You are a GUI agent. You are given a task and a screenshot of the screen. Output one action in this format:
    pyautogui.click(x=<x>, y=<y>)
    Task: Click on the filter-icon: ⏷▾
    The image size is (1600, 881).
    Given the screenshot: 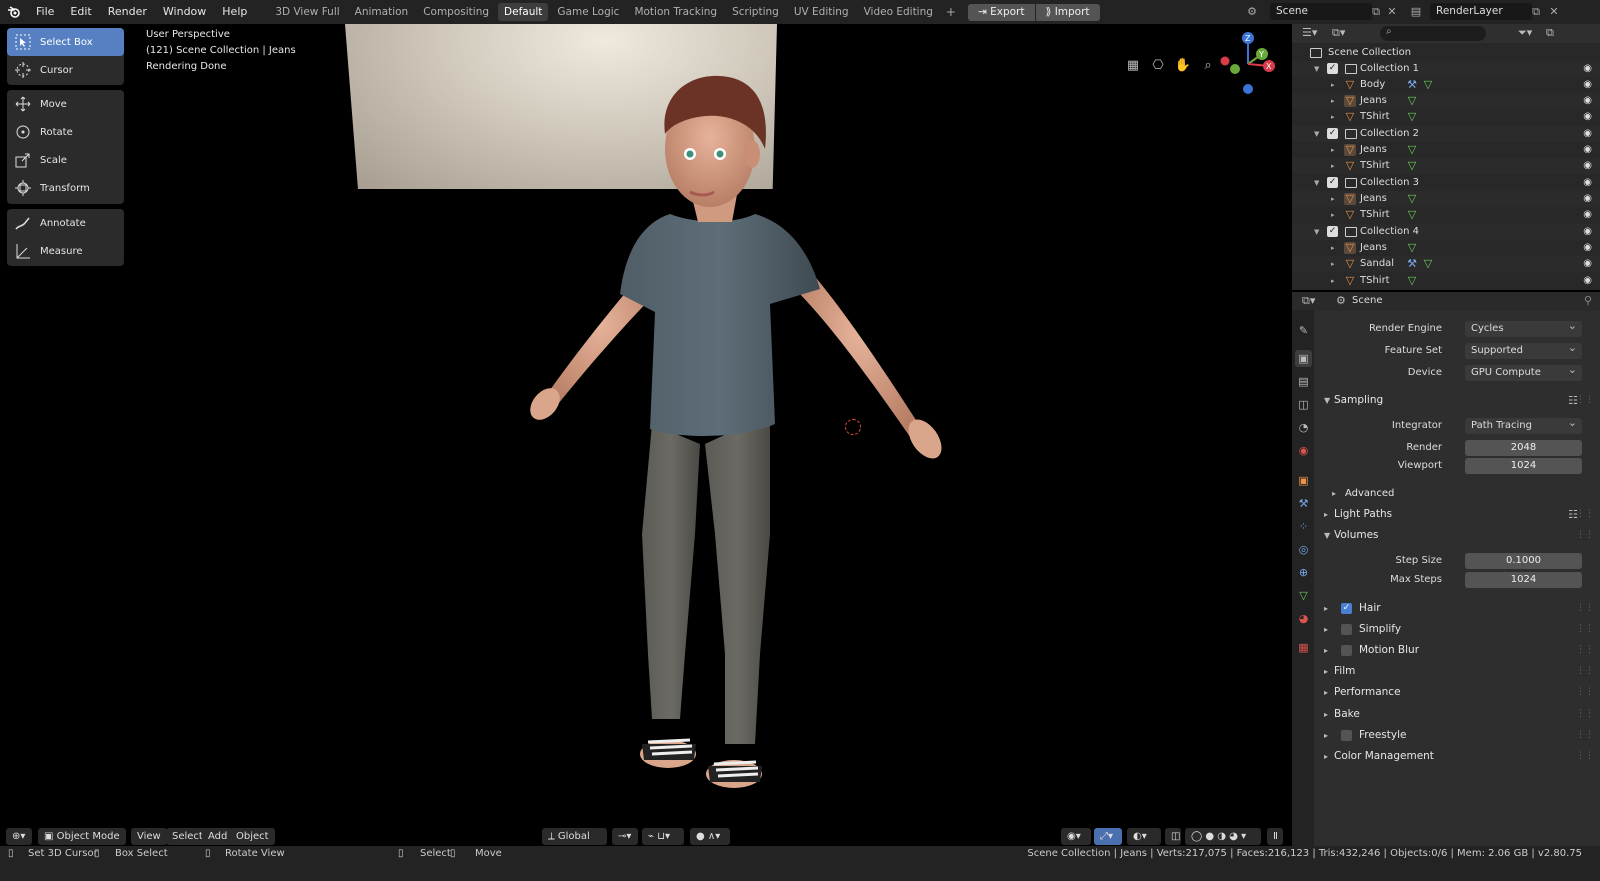 What is the action you would take?
    pyautogui.click(x=1525, y=33)
    